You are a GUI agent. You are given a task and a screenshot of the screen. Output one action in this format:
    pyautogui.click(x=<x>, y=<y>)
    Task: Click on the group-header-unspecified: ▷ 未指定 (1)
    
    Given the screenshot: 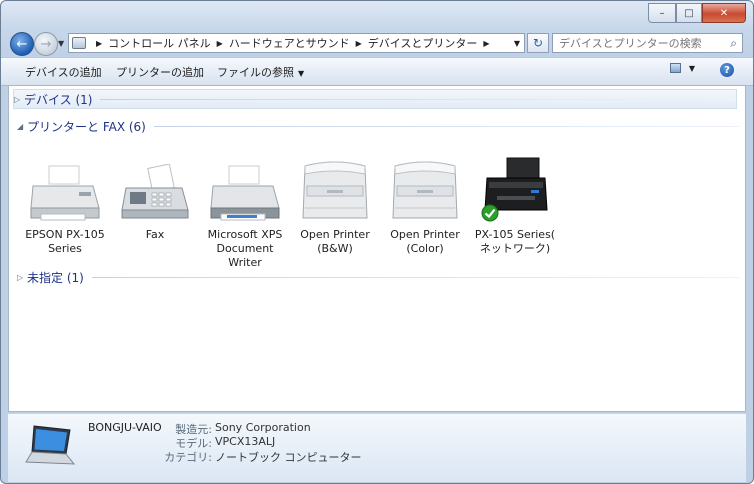 What is the action you would take?
    pyautogui.click(x=378, y=277)
    